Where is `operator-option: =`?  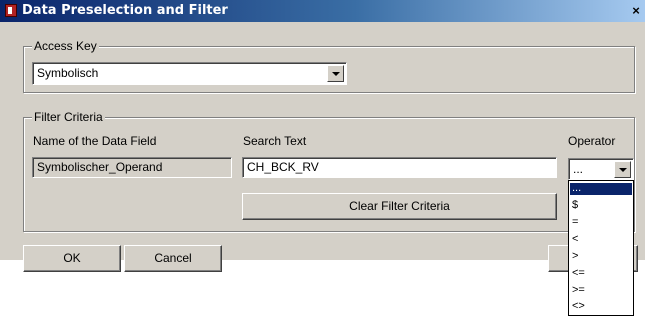
operator-option: = is located at coordinates (601, 223).